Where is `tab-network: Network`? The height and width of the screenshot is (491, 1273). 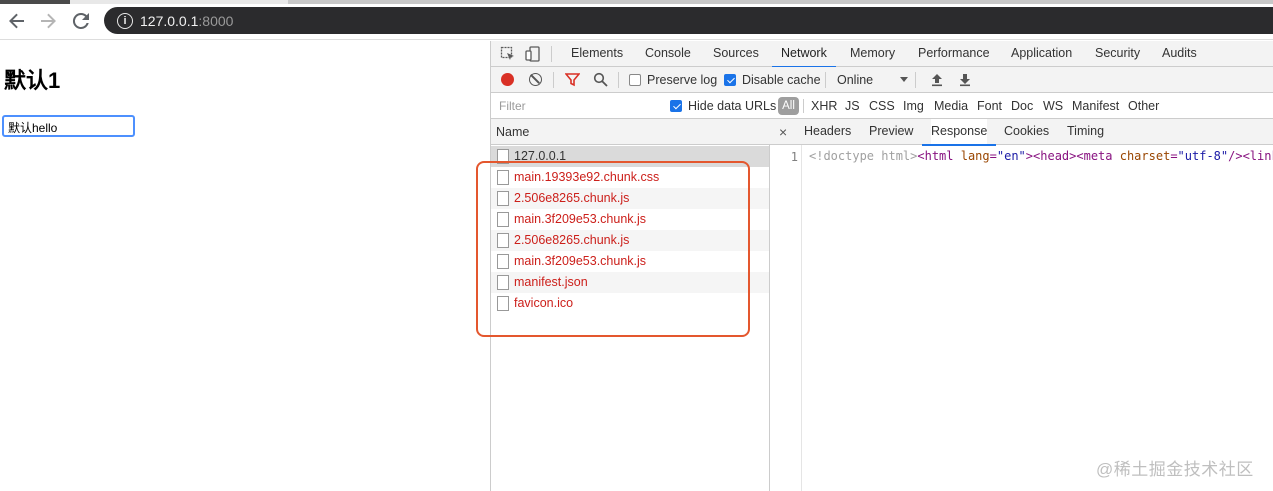 tab-network: Network is located at coordinates (804, 54).